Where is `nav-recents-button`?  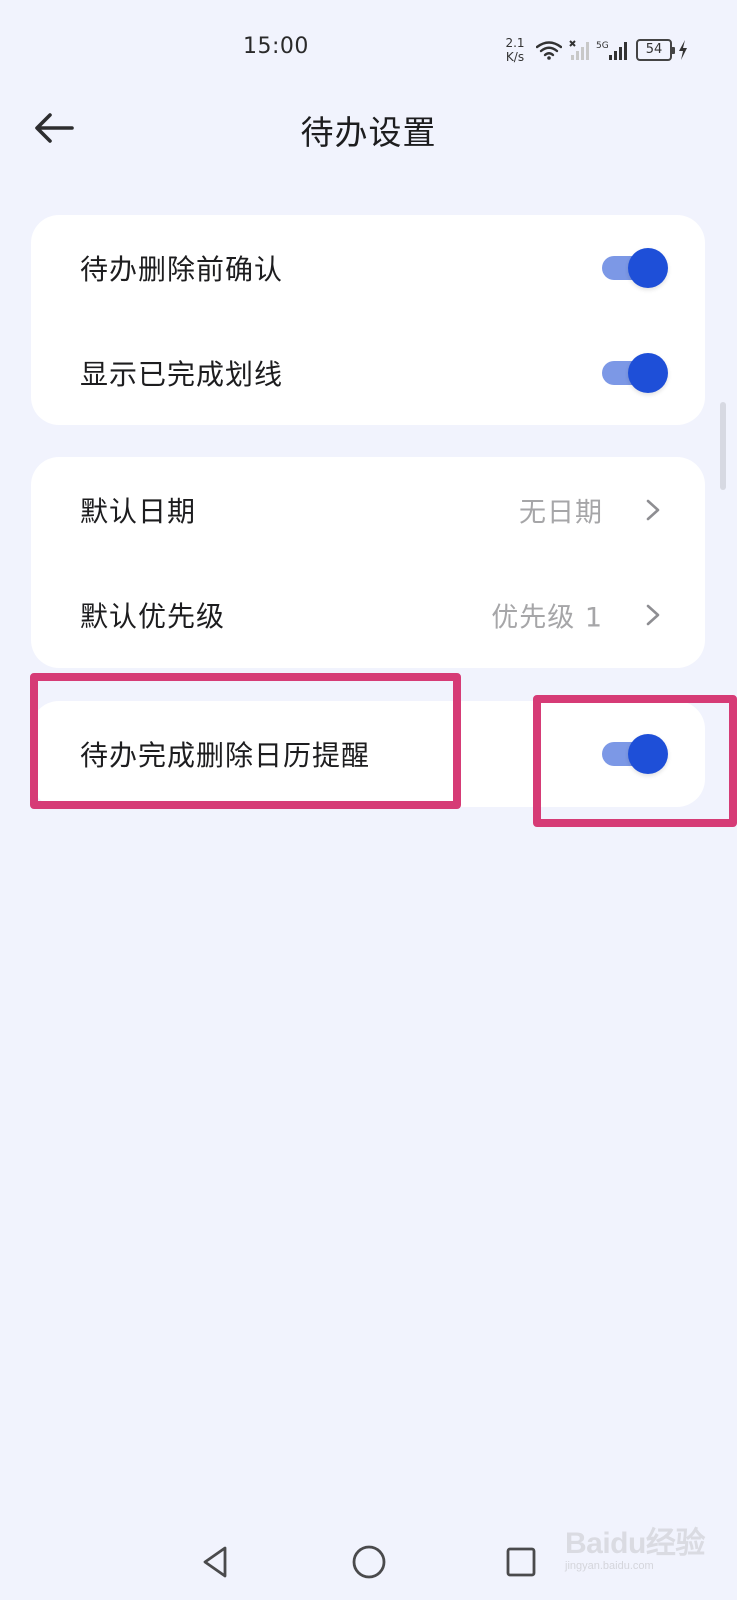
nav-recents-button is located at coordinates (521, 1562).